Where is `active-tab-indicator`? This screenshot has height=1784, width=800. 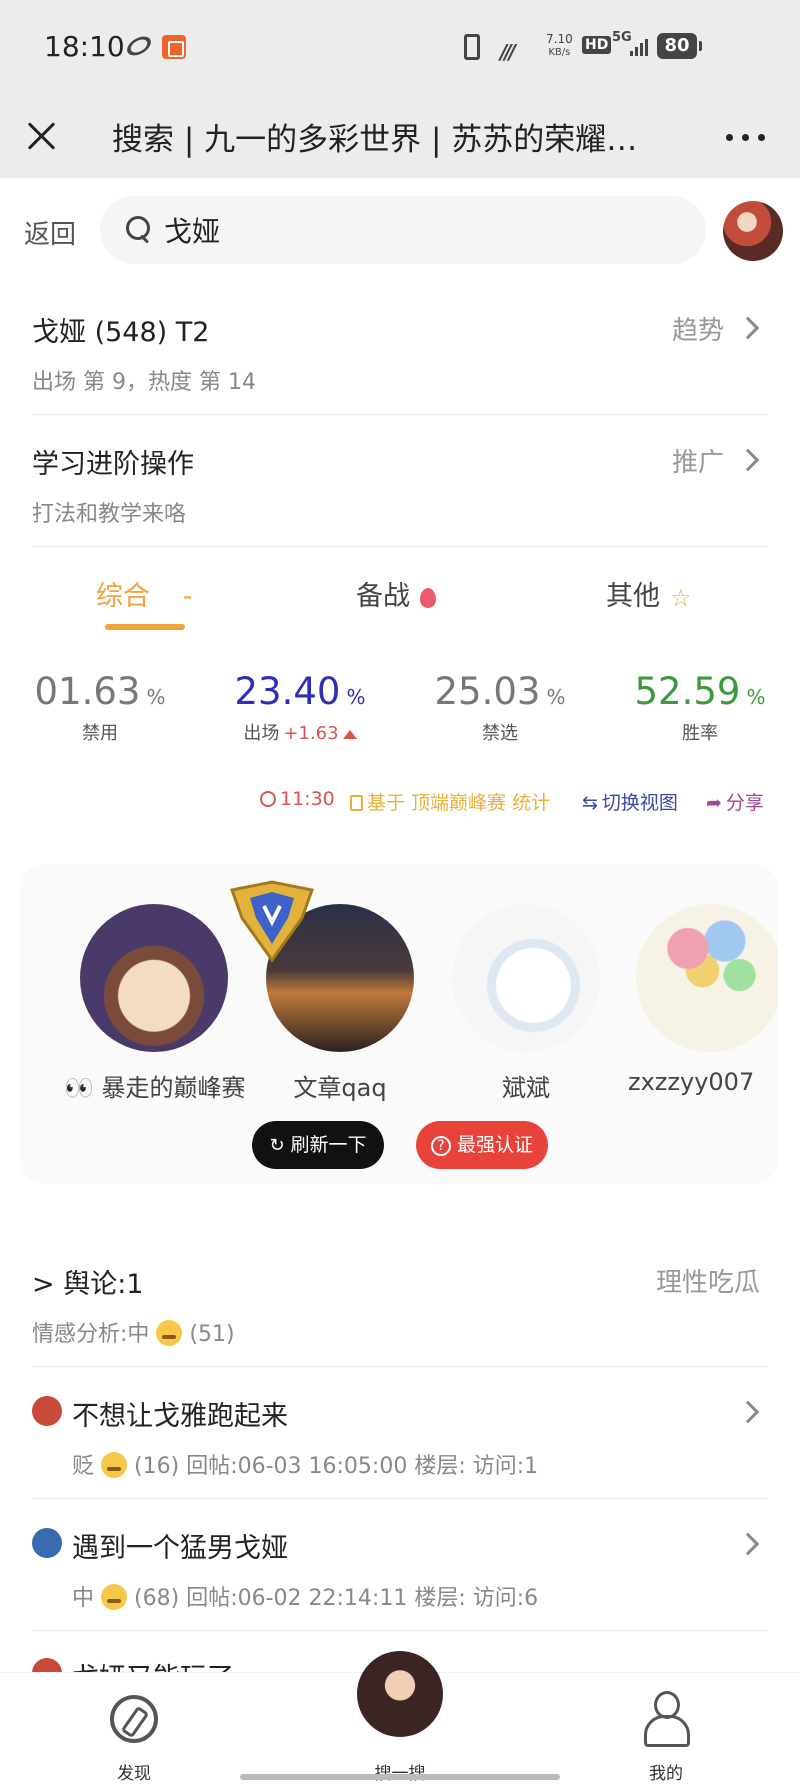 active-tab-indicator is located at coordinates (145, 627).